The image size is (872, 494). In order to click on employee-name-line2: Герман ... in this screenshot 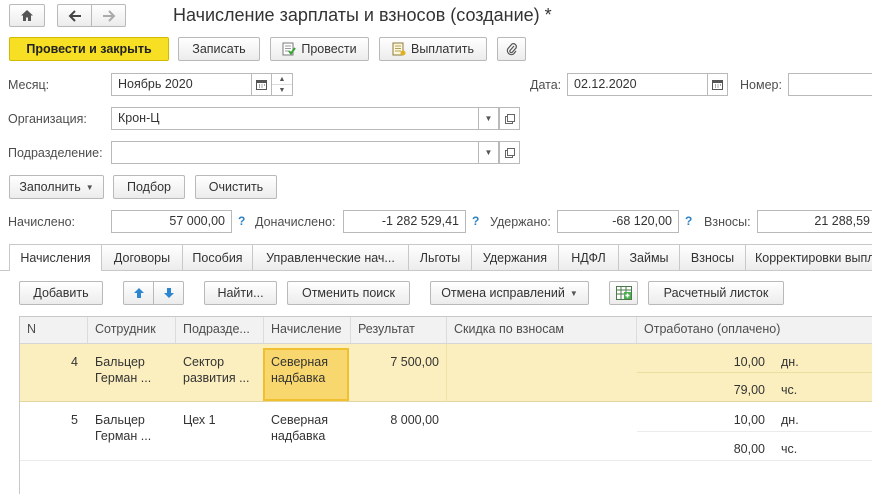, I will do `click(123, 378)`.